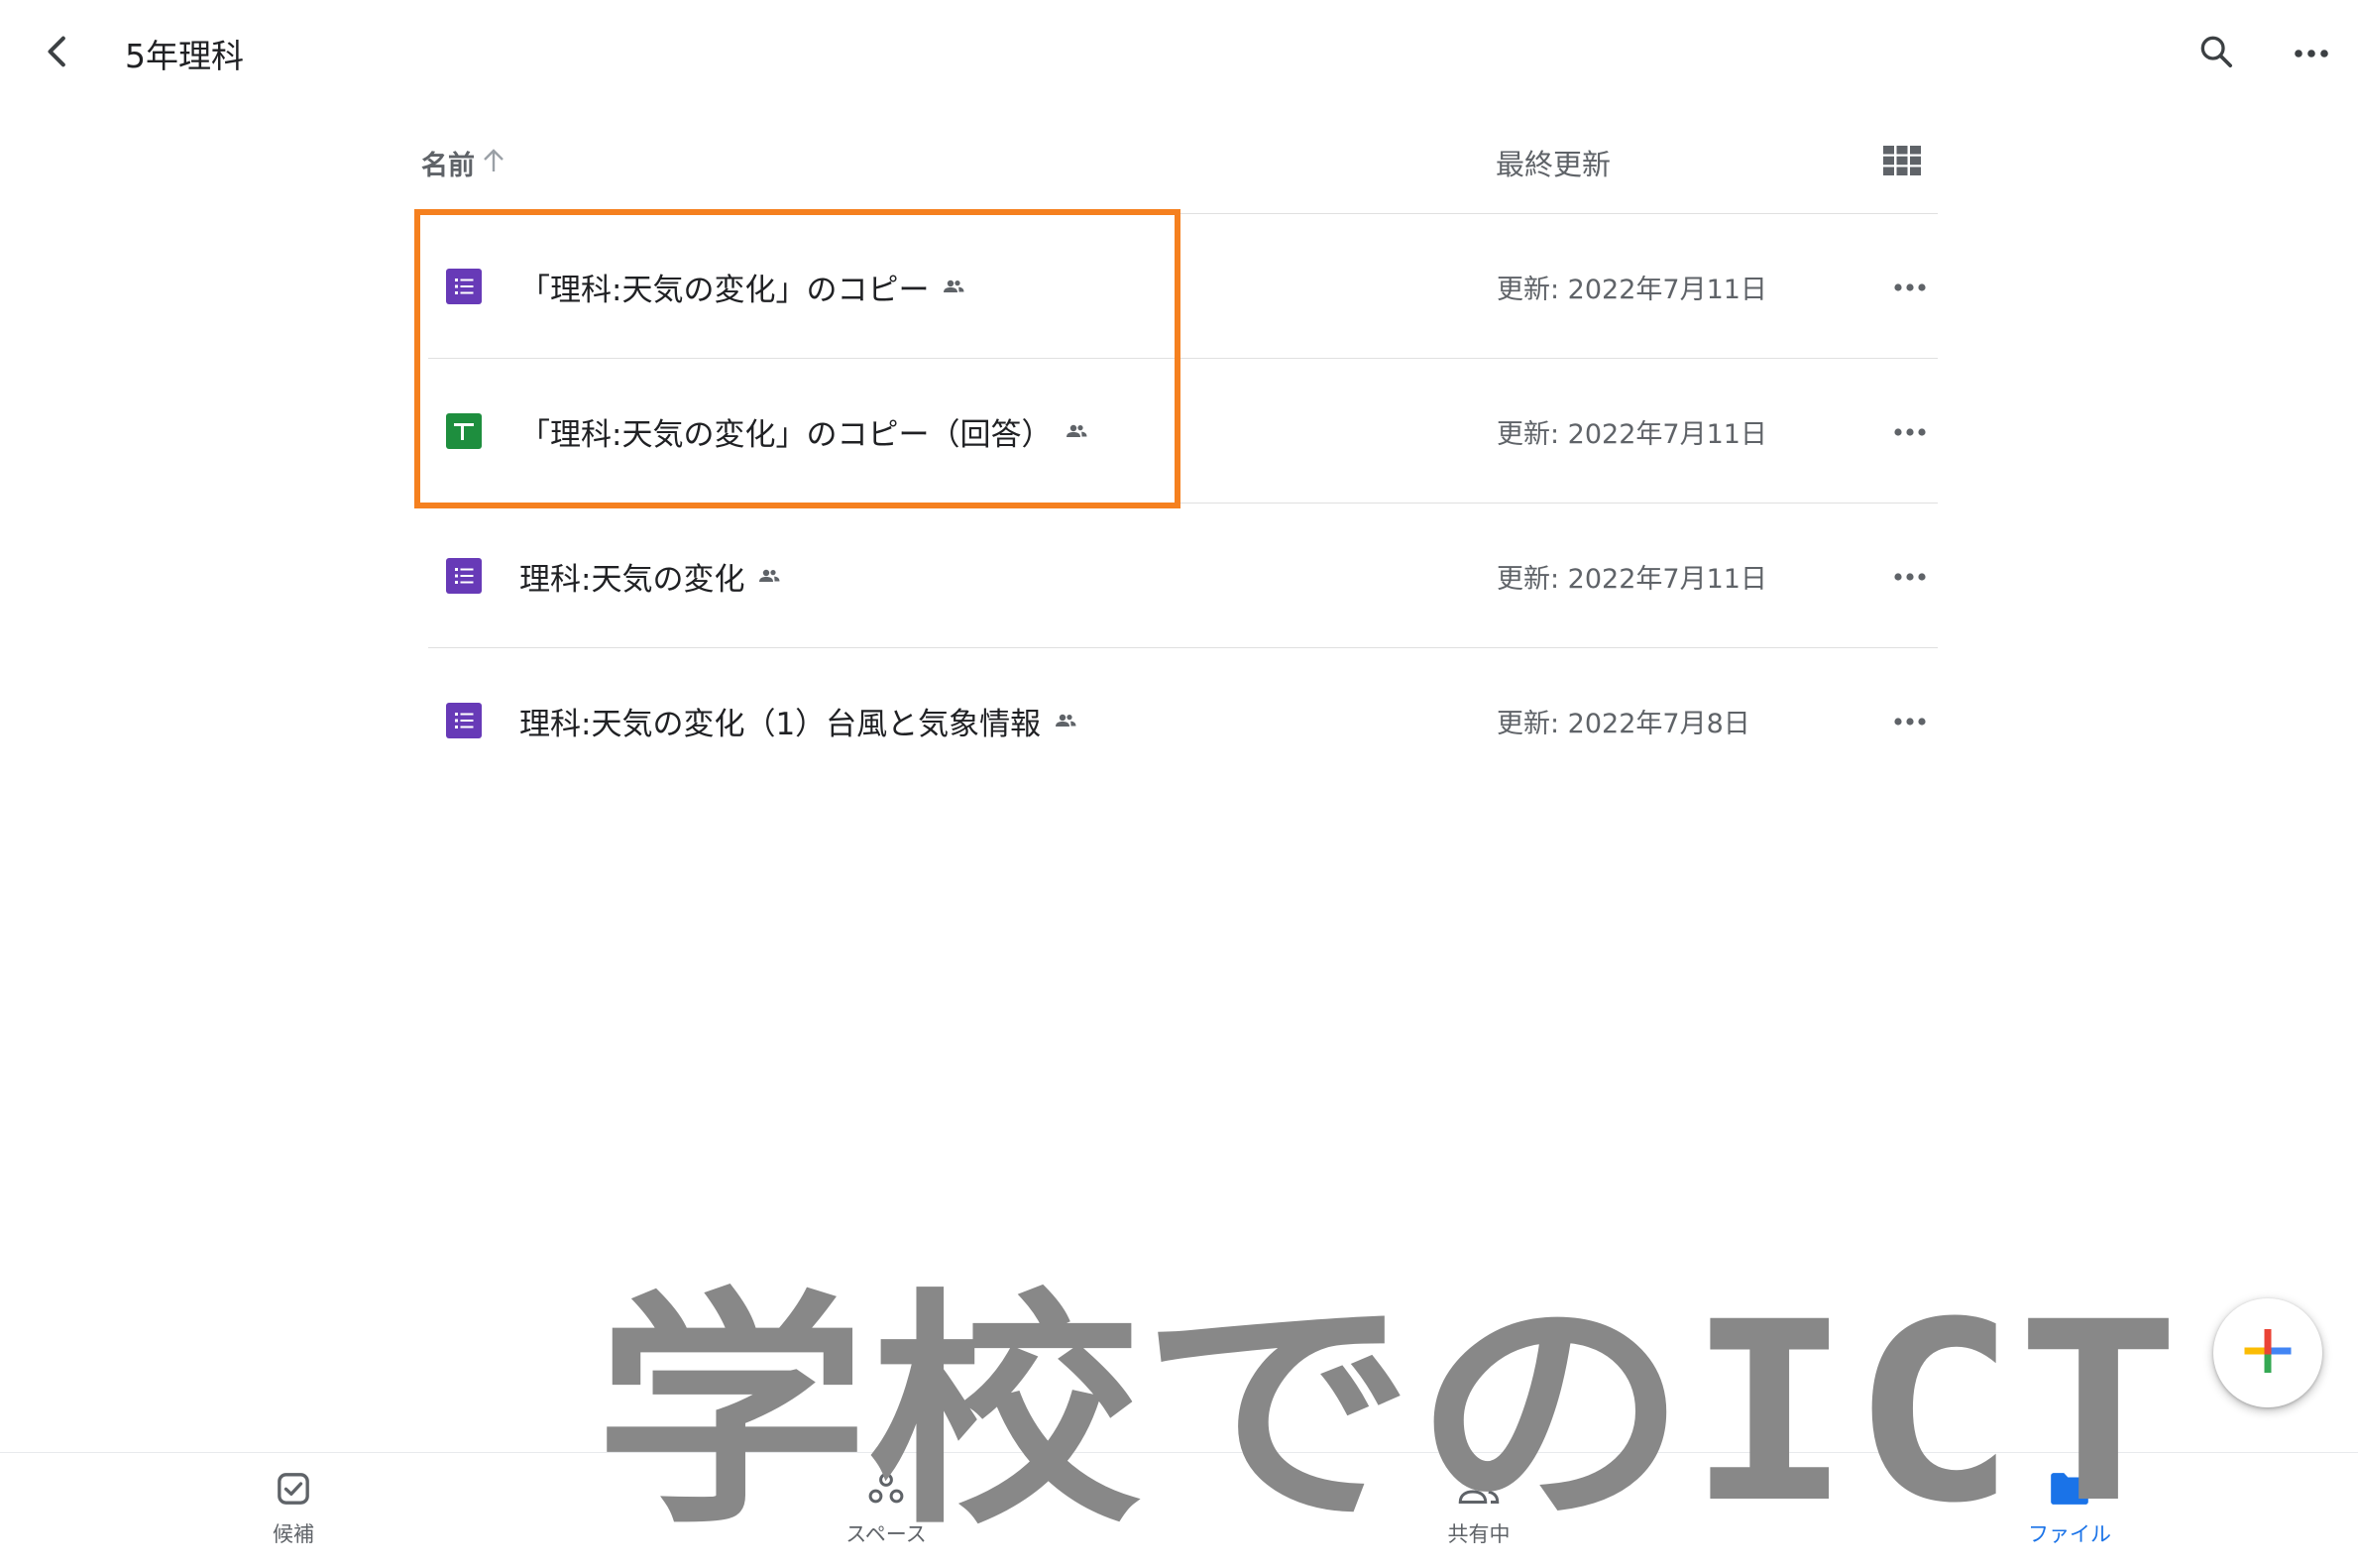 This screenshot has width=2358, height=1568. Describe the element at coordinates (1554, 162) in the screenshot. I see `sort-by-last-modified-button: 最終更新` at that location.